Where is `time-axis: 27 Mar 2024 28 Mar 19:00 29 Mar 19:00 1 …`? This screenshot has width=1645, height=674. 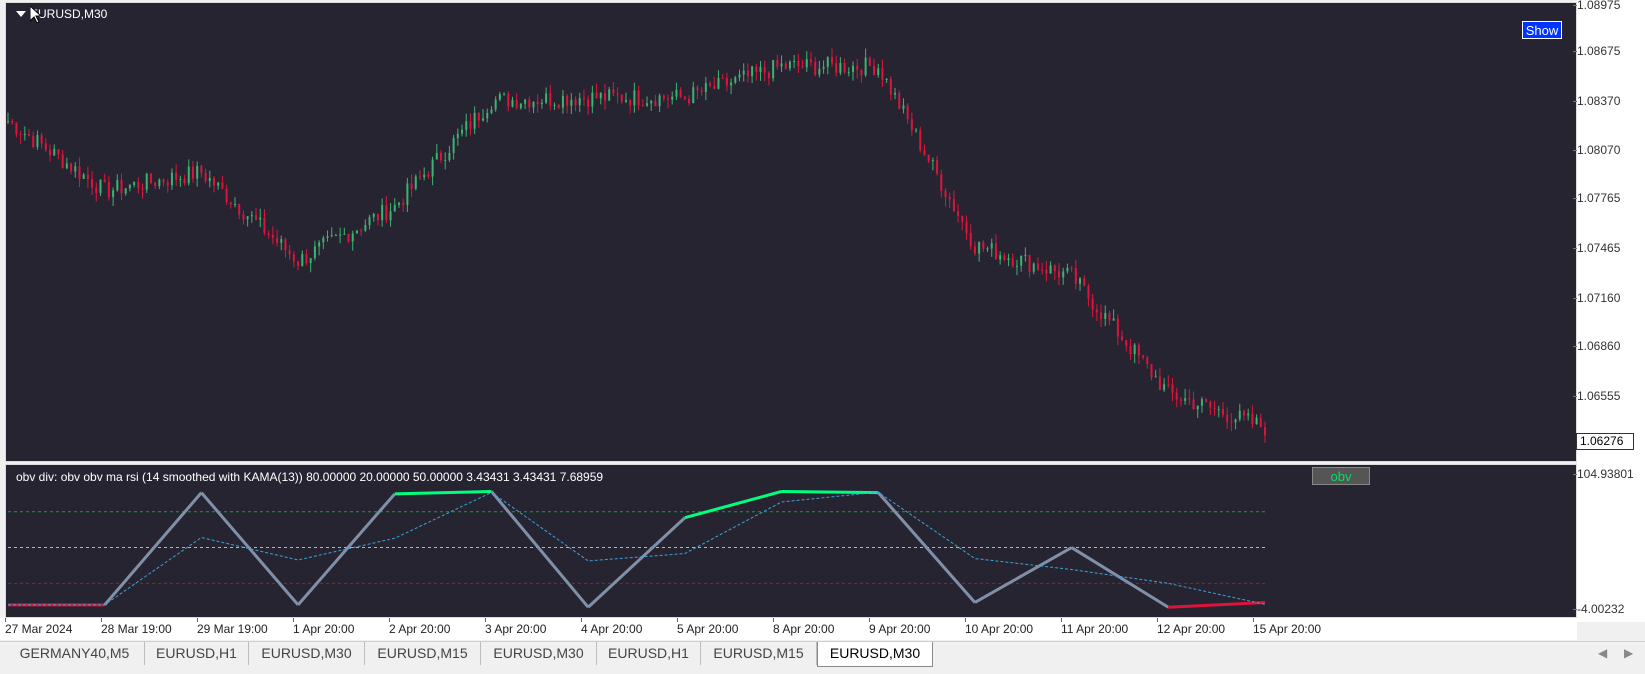 time-axis: 27 Mar 2024 28 Mar 19:00 29 Mar 19:00 1 … is located at coordinates (788, 629).